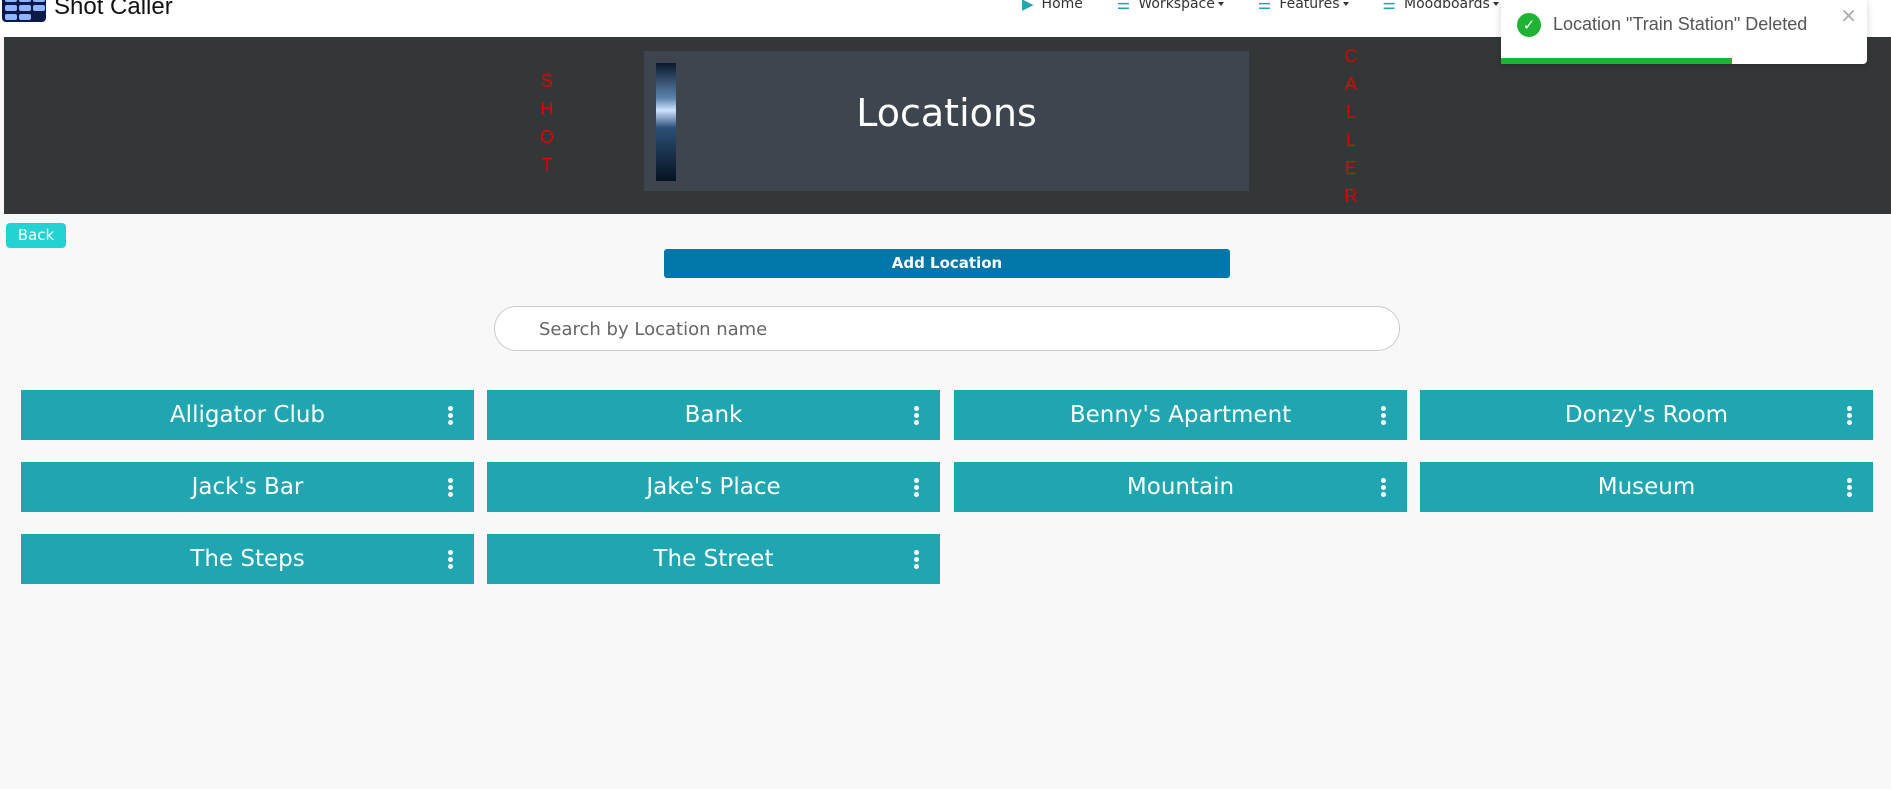 This screenshot has height=789, width=1891. What do you see at coordinates (1351, 56) in the screenshot?
I see `banner-letter: C` at bounding box center [1351, 56].